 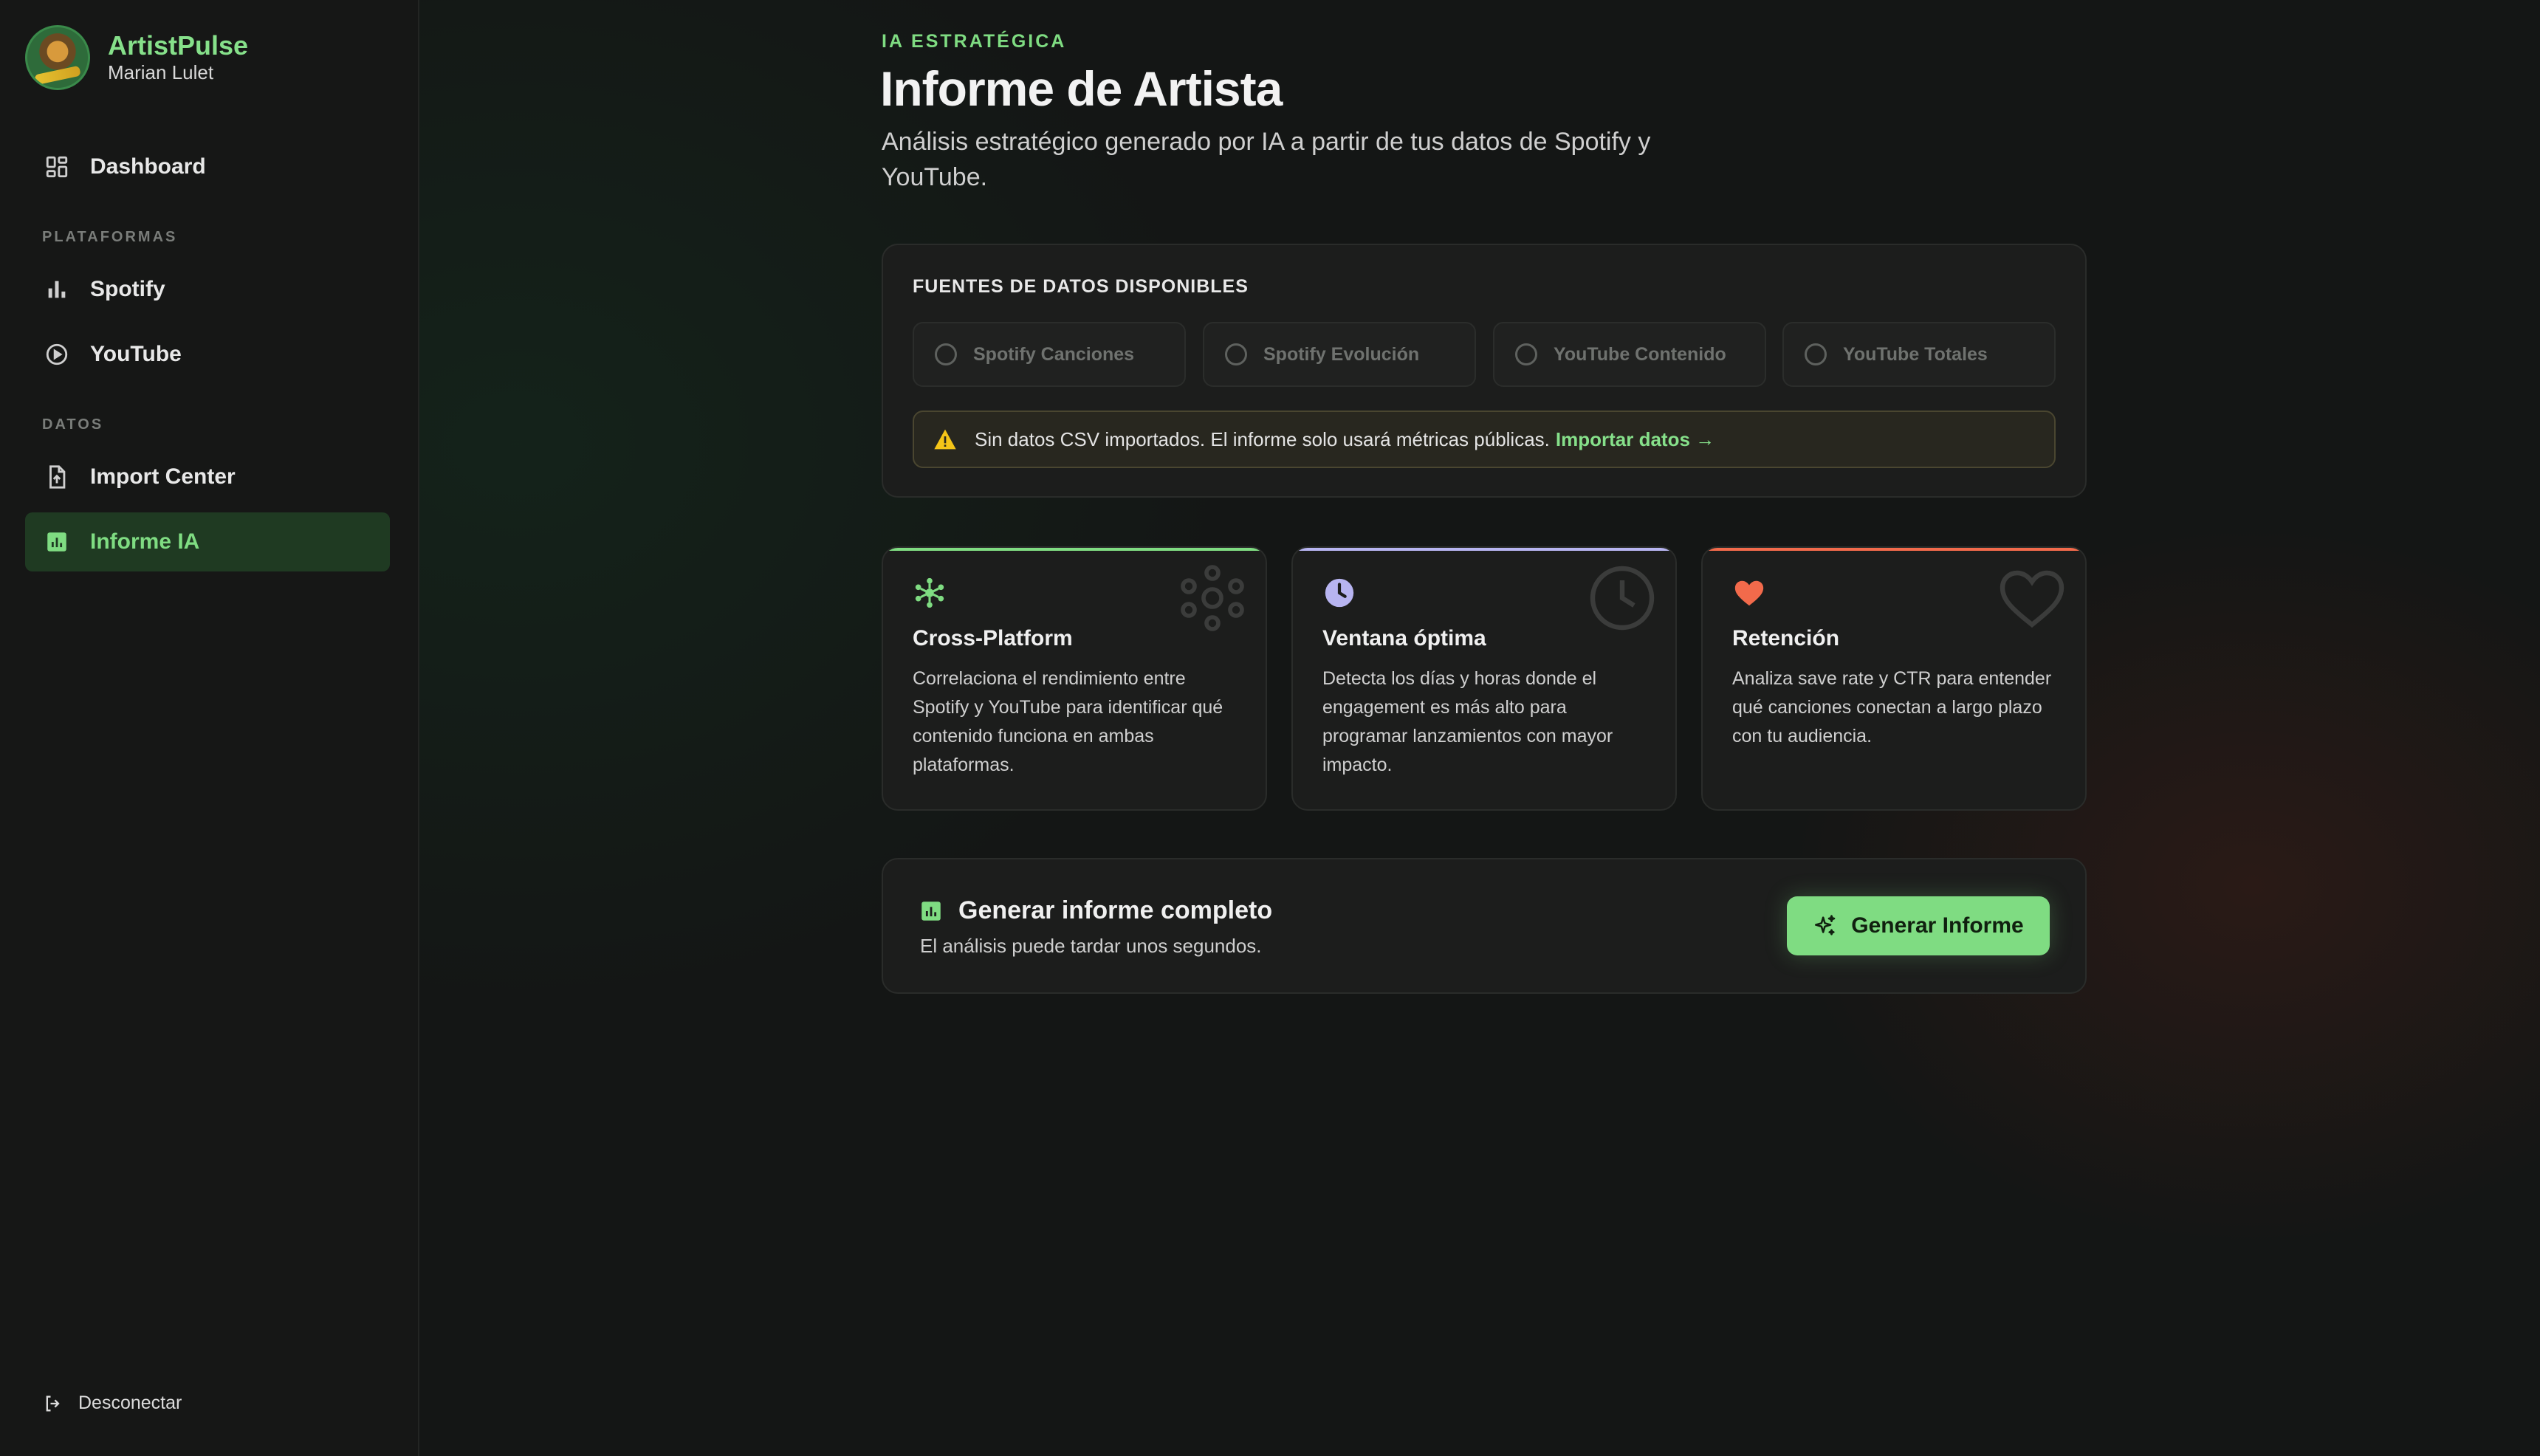 What do you see at coordinates (207, 355) in the screenshot?
I see `sidebar-item-youtube: YouTube` at bounding box center [207, 355].